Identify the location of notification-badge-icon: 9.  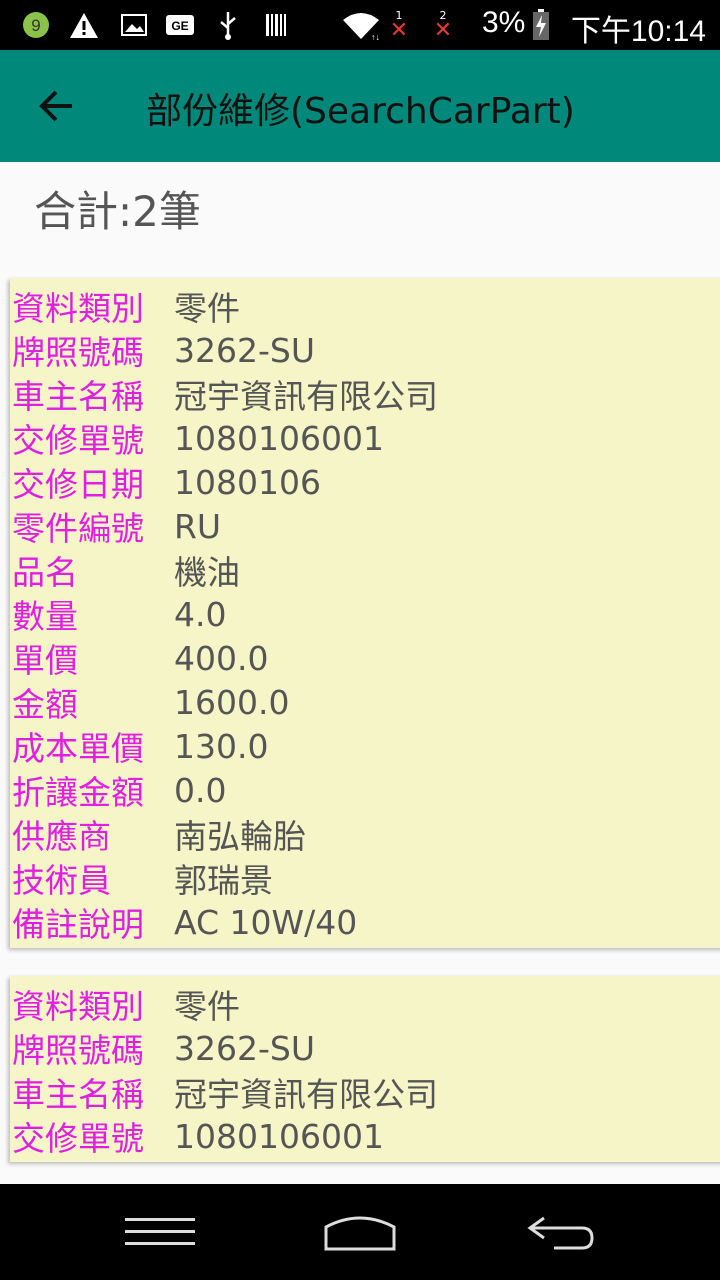
(36, 25).